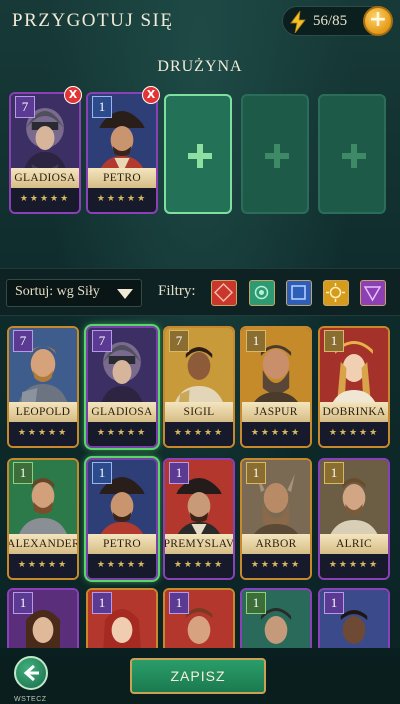 This screenshot has width=400, height=704. I want to click on hero-name: SIGIL, so click(199, 412).